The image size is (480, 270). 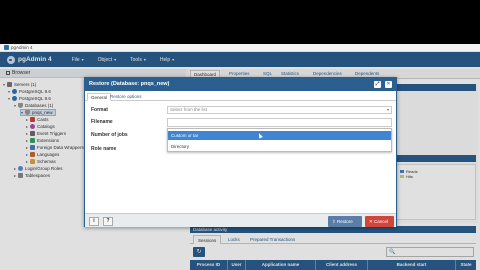 What do you see at coordinates (279, 110) in the screenshot?
I see `format-select: Select from the list ▾` at bounding box center [279, 110].